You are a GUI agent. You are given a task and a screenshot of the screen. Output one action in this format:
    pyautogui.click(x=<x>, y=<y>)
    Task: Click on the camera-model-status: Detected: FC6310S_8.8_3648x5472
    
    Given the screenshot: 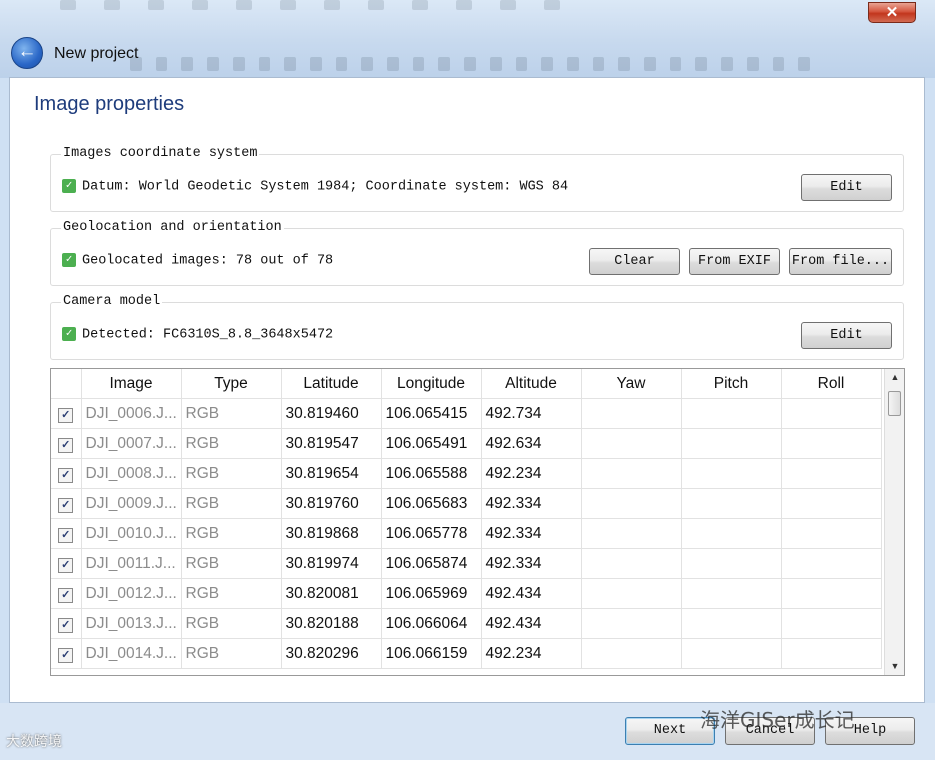 What is the action you would take?
    pyautogui.click(x=208, y=335)
    